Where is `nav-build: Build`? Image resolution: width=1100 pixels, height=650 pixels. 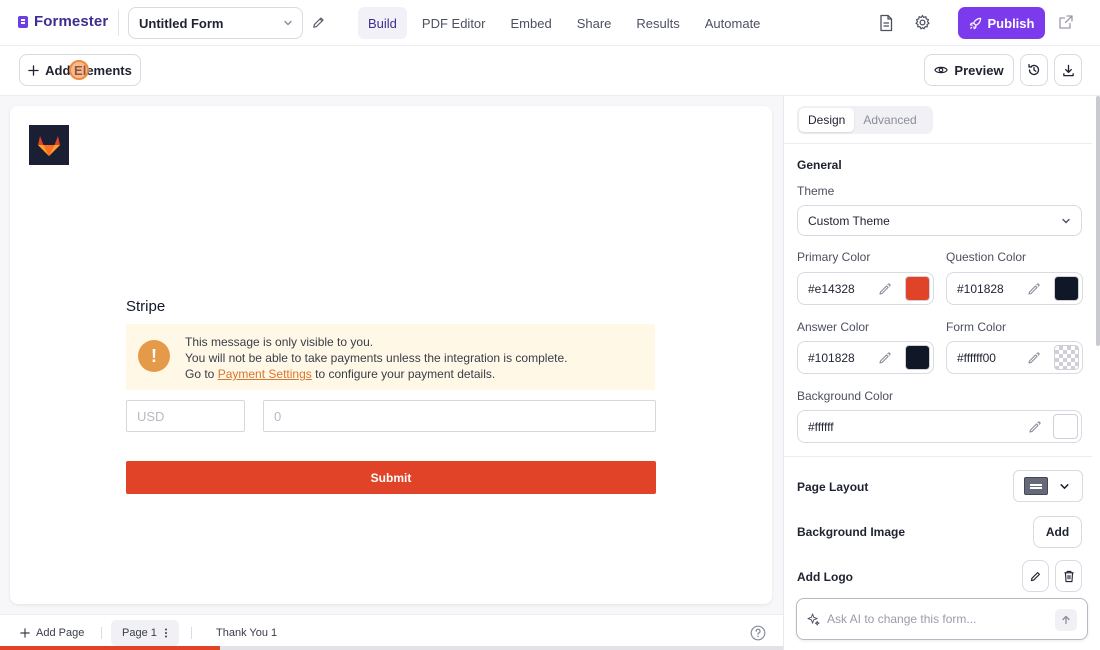 nav-build: Build is located at coordinates (382, 23).